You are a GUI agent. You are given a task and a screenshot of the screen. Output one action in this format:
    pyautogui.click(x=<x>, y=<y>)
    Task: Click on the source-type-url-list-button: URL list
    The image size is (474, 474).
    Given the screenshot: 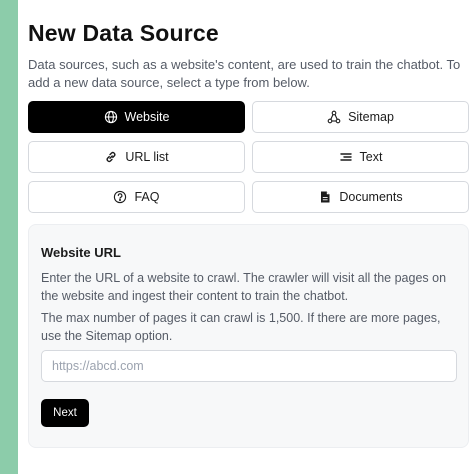 What is the action you would take?
    pyautogui.click(x=136, y=157)
    